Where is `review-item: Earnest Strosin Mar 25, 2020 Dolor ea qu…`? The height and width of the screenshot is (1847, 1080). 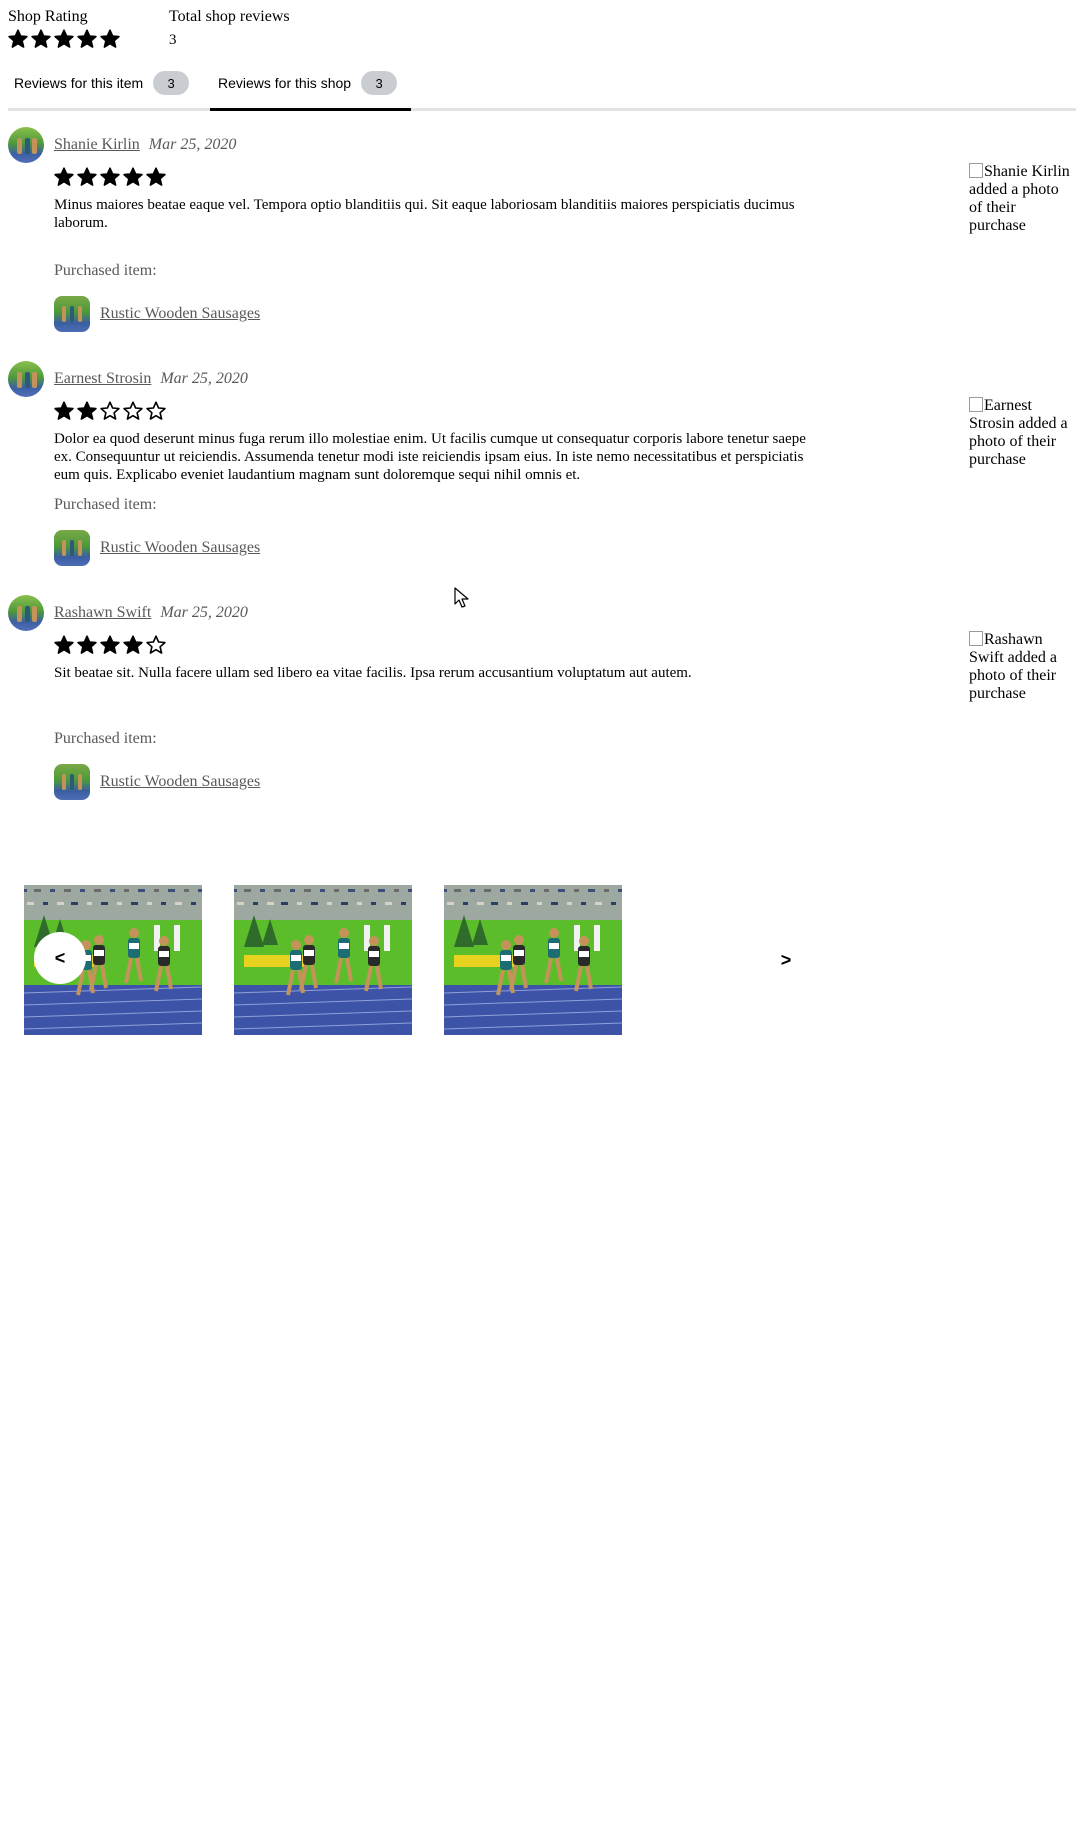 review-item: Earnest Strosin Mar 25, 2020 Dolor ea qu… is located at coordinates (542, 466).